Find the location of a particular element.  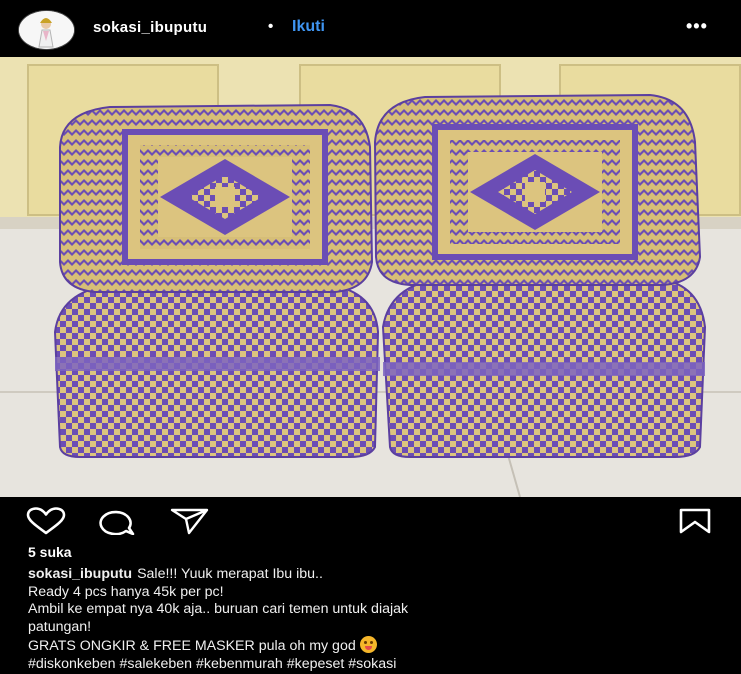

heart-icon is located at coordinates (46, 523).